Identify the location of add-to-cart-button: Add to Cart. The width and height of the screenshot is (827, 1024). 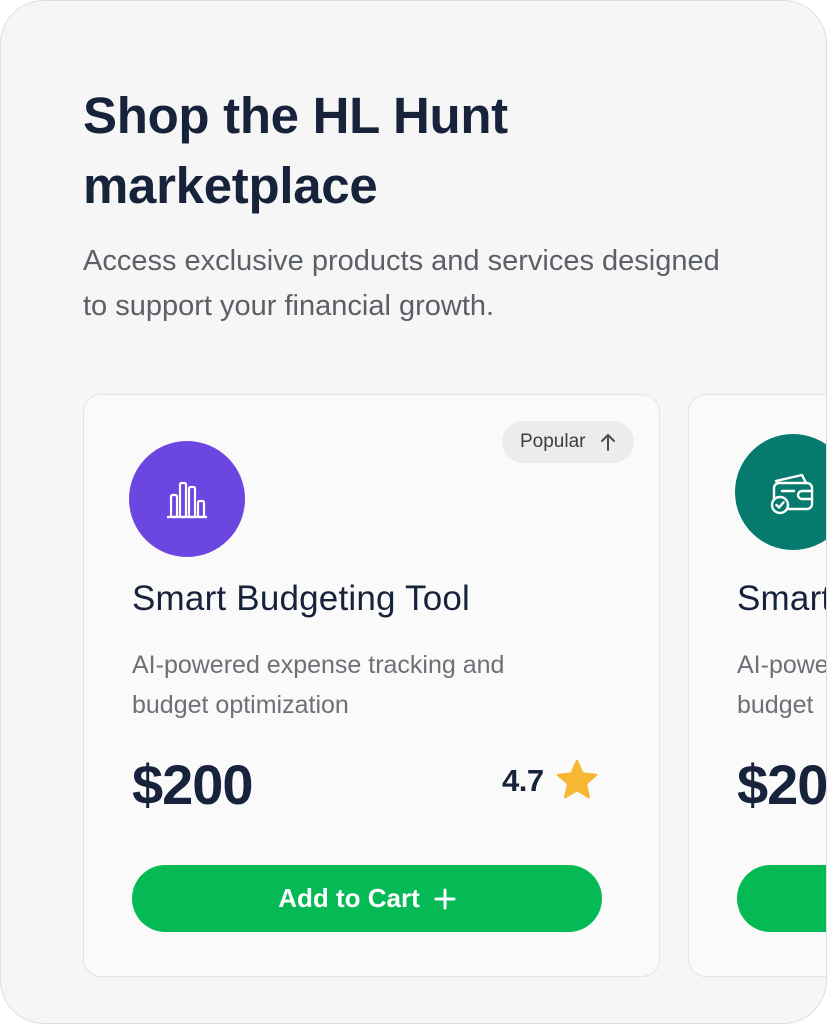
(367, 898).